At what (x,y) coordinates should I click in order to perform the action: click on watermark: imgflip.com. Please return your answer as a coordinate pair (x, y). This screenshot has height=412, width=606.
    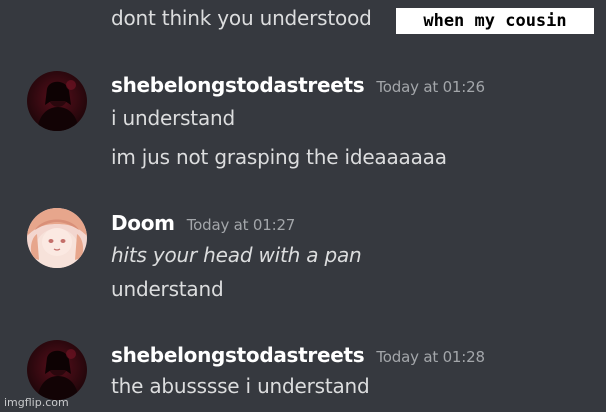
    Looking at the image, I should click on (36, 402).